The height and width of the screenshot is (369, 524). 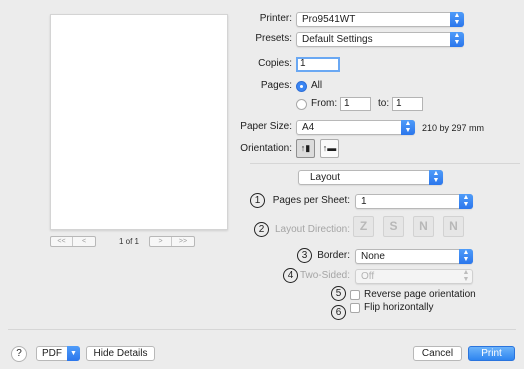 What do you see at coordinates (437, 353) in the screenshot?
I see `cancel-button: Cancel` at bounding box center [437, 353].